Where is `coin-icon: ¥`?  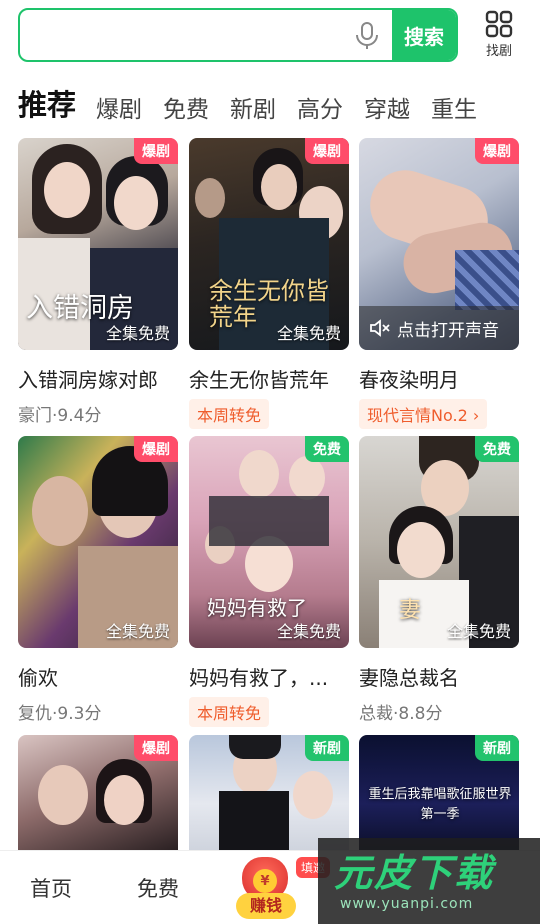 coin-icon: ¥ is located at coordinates (265, 881).